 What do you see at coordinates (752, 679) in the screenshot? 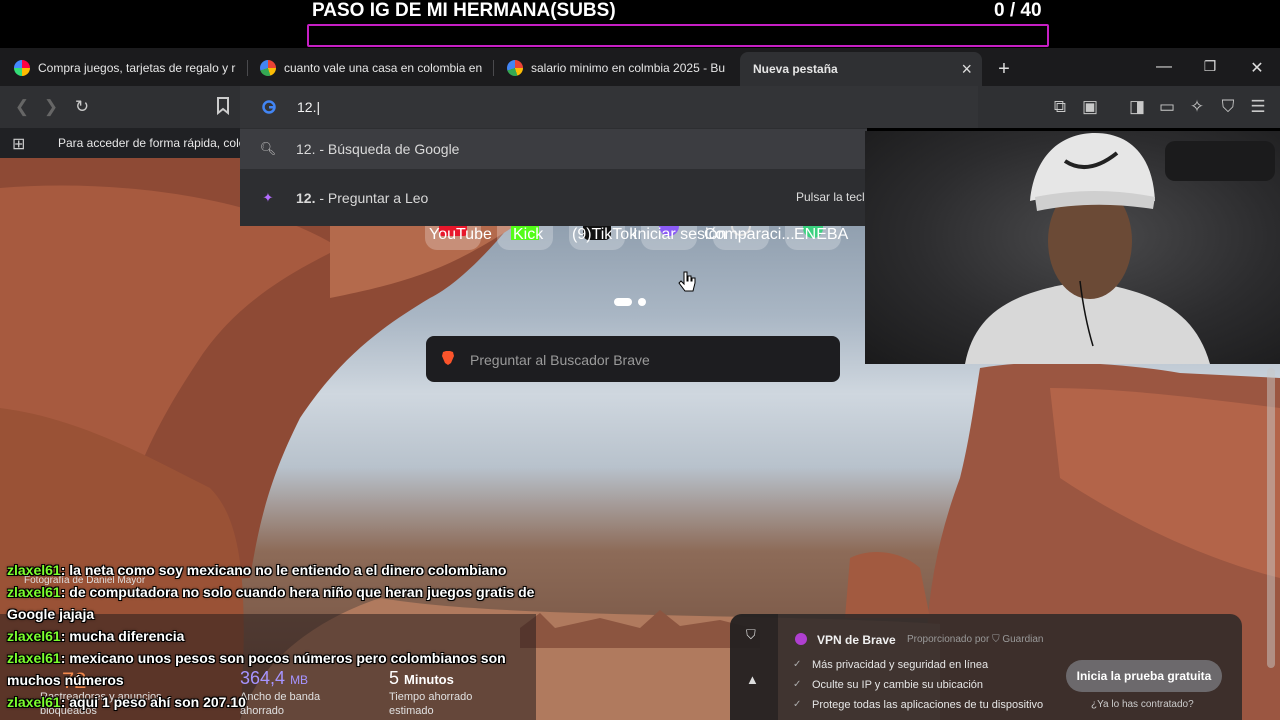
I see `warning-icon: ▲` at bounding box center [752, 679].